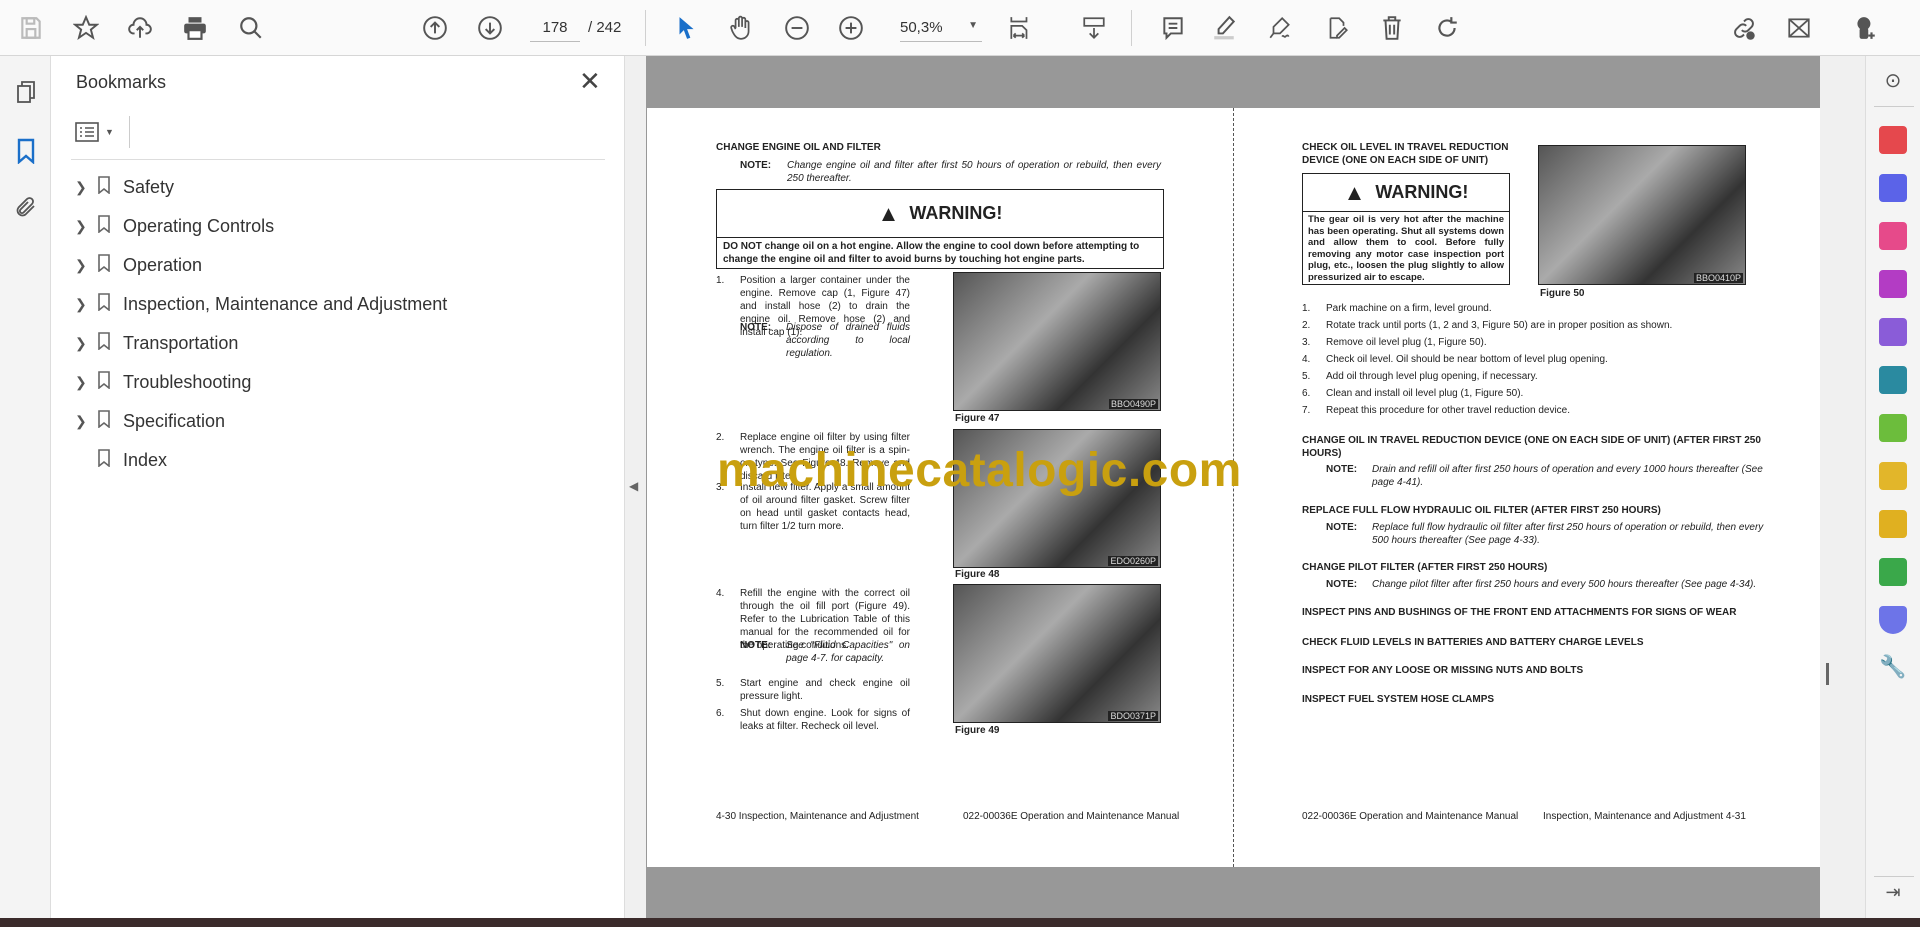 The height and width of the screenshot is (927, 1920). What do you see at coordinates (1893, 188) in the screenshot?
I see `export-pdf-icon` at bounding box center [1893, 188].